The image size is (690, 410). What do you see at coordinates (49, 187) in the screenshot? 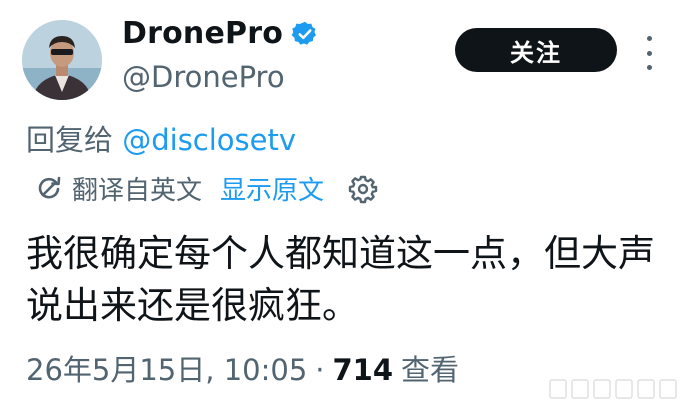
I see `translate-icon` at bounding box center [49, 187].